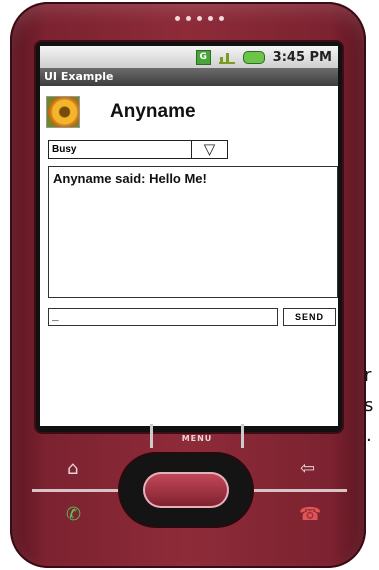 The height and width of the screenshot is (570, 379). Describe the element at coordinates (299, 490) in the screenshot. I see `divider-line-right` at that location.